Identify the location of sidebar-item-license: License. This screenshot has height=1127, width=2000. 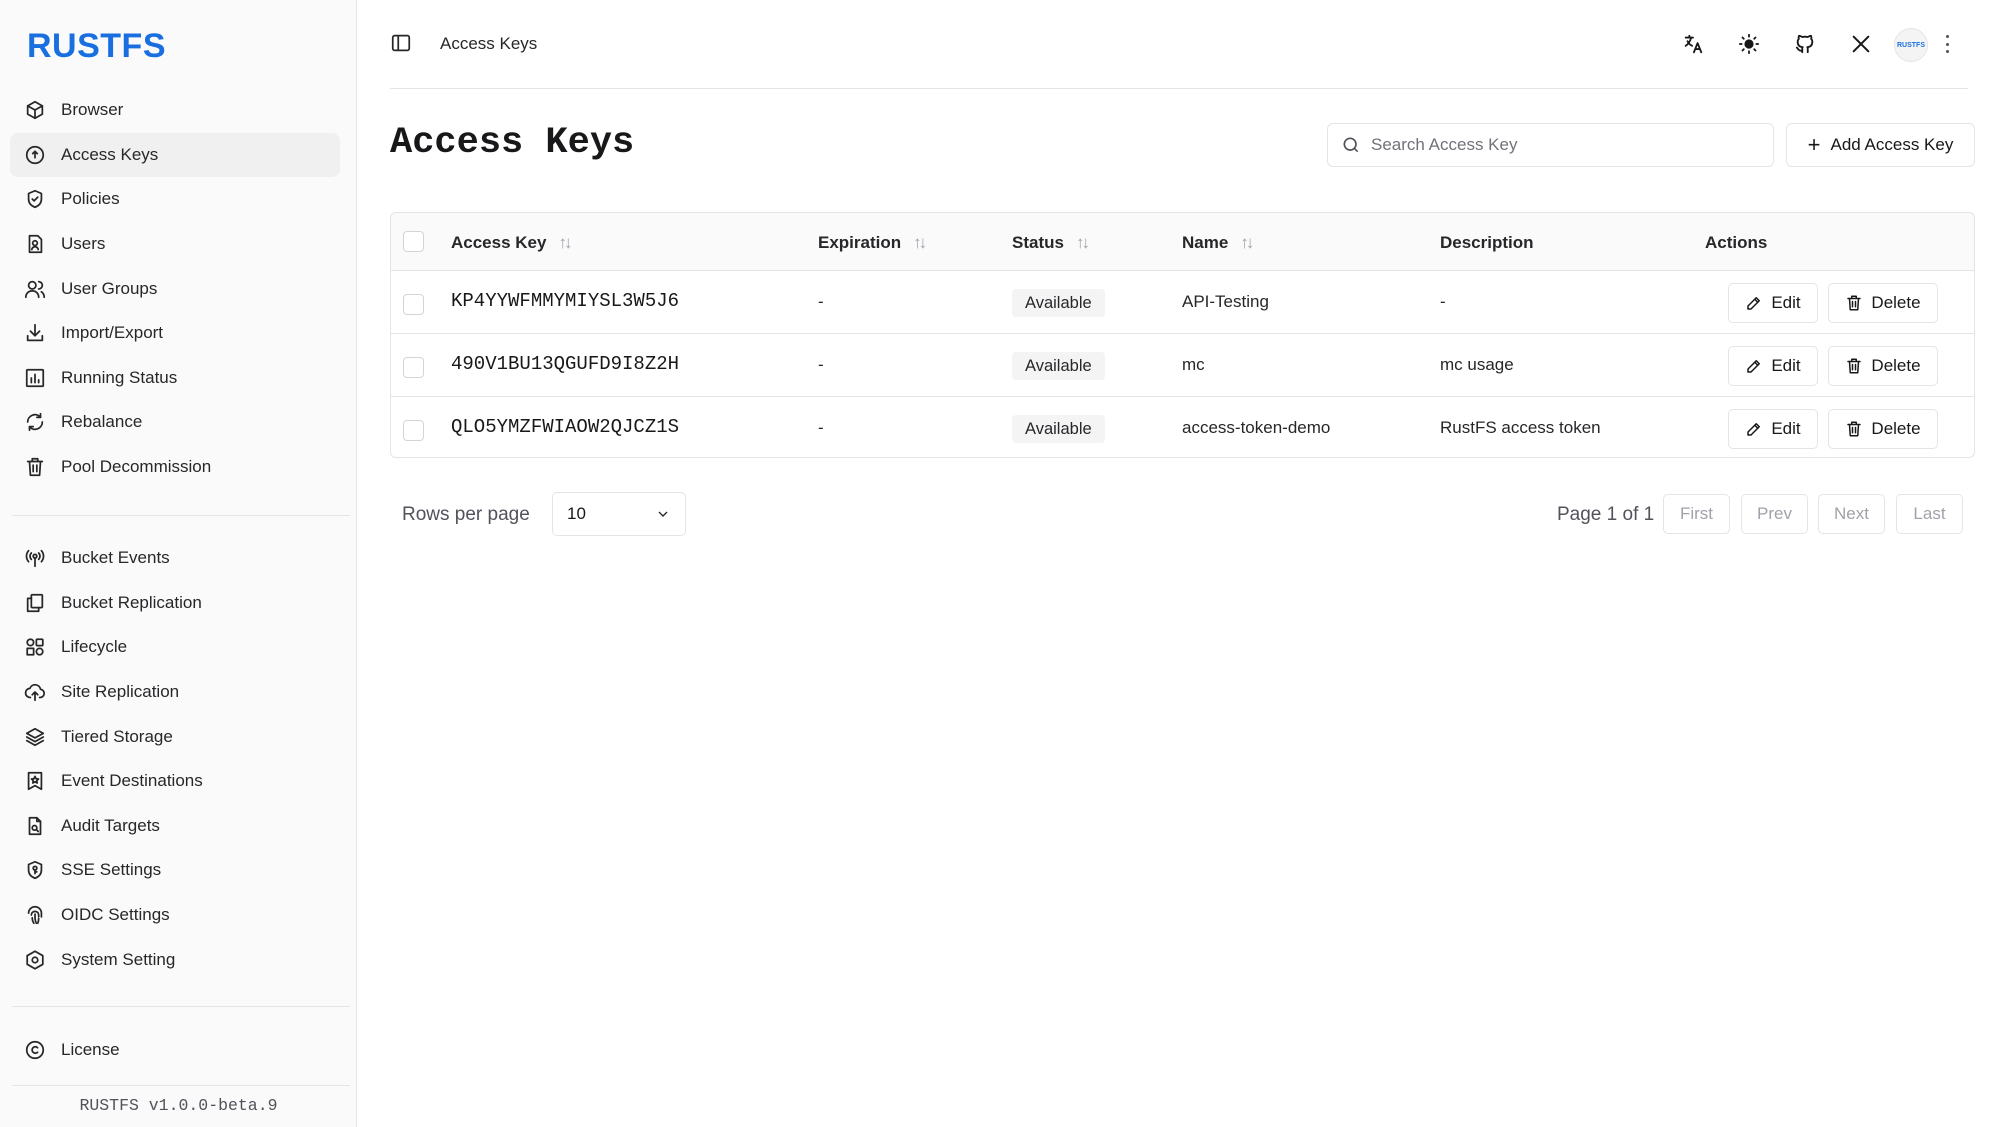
(175, 1050).